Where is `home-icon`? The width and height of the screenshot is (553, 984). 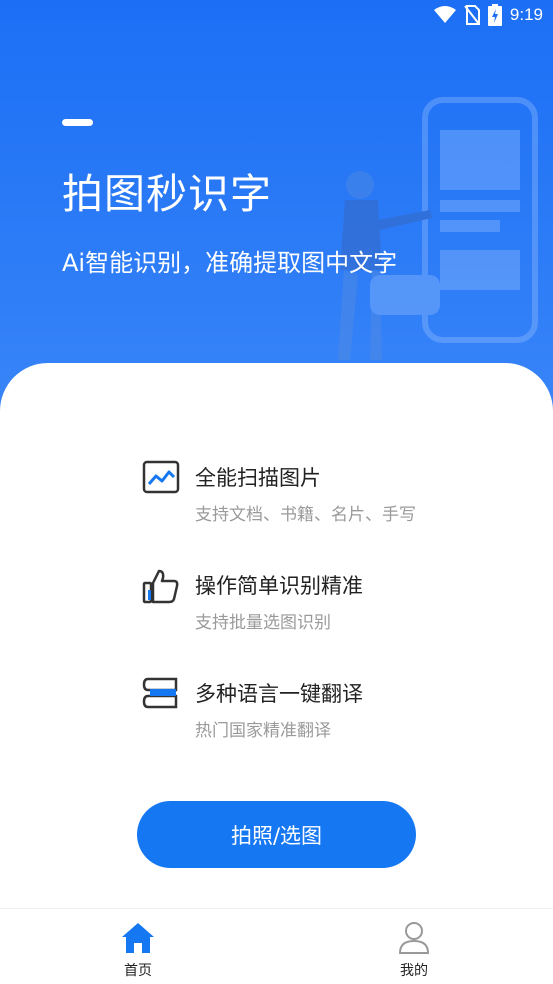
home-icon is located at coordinates (138, 938).